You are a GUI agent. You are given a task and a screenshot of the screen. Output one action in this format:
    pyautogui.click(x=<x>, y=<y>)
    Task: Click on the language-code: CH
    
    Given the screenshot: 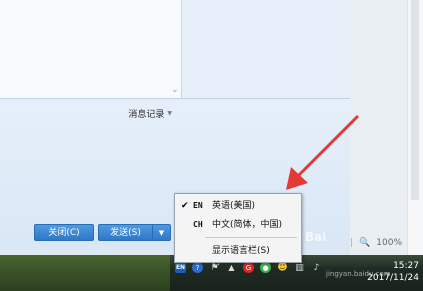 What is the action you would take?
    pyautogui.click(x=198, y=224)
    